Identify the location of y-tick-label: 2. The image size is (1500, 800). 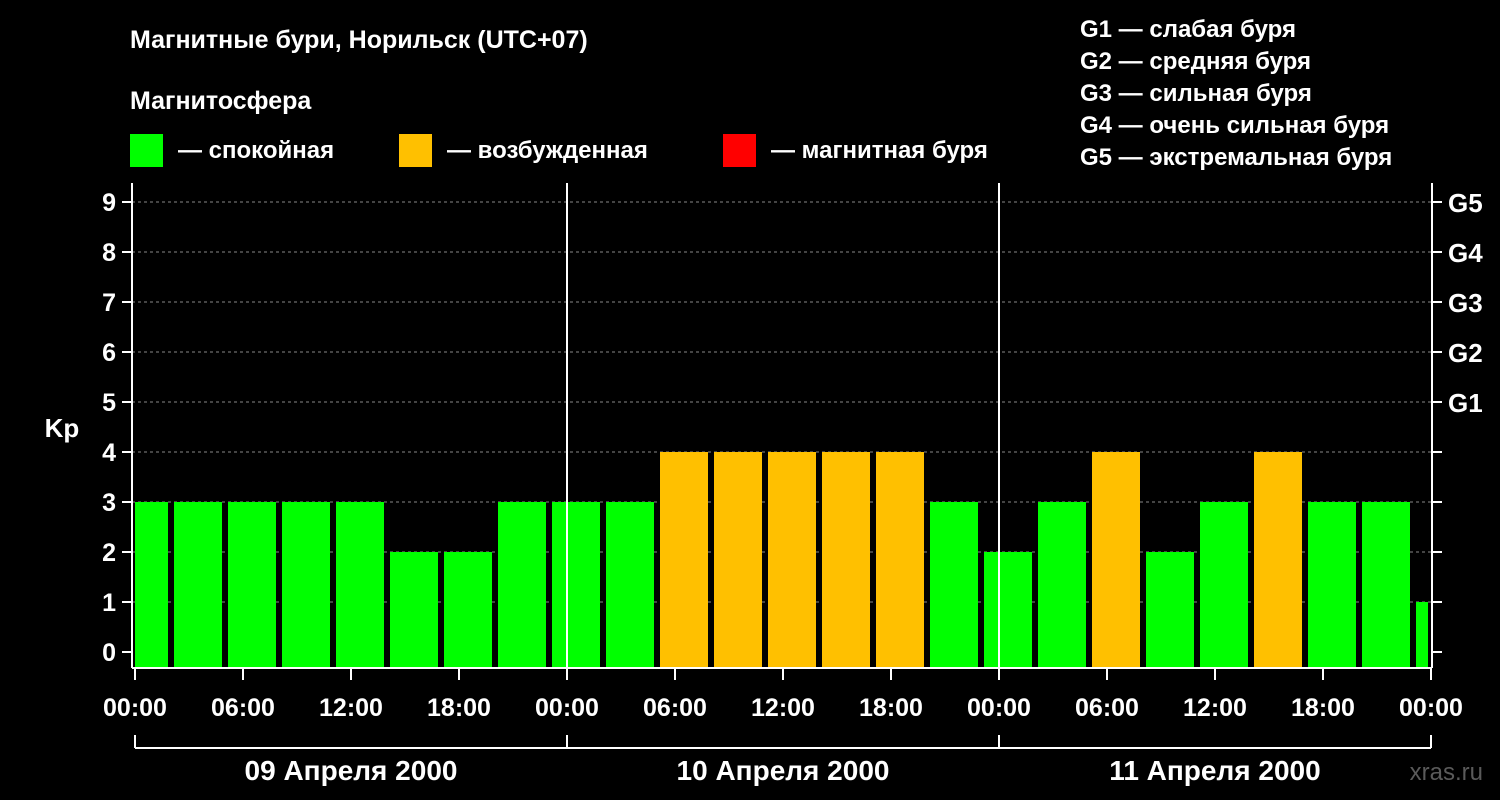
(109, 553).